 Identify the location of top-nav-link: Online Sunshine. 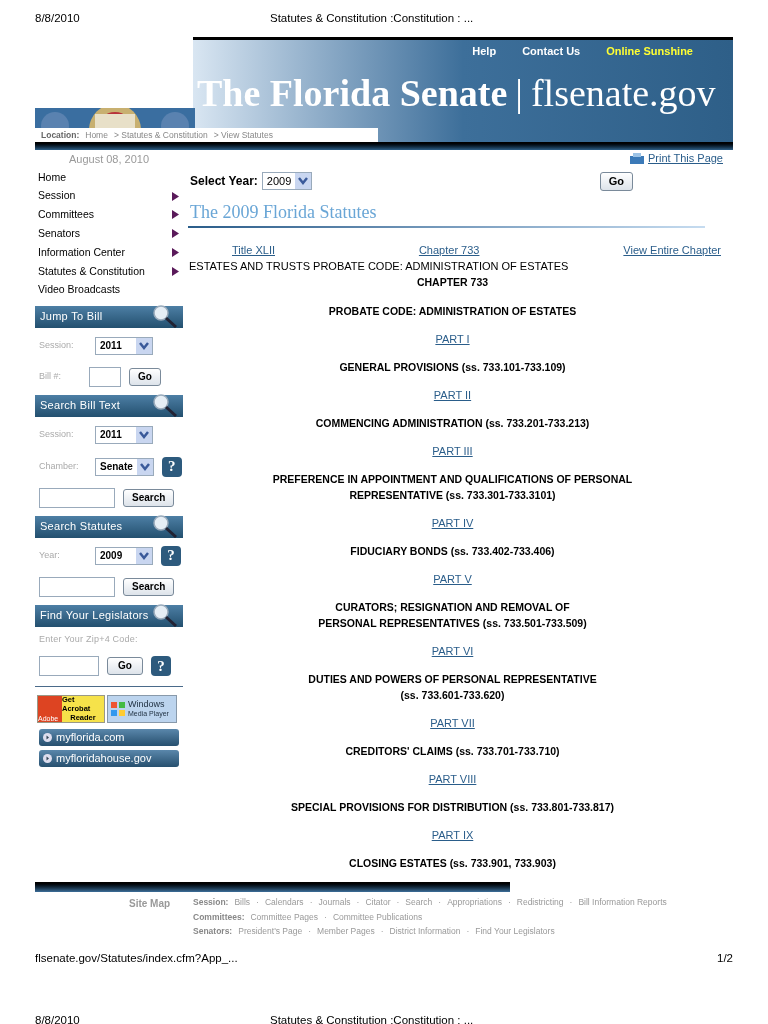
(649, 51).